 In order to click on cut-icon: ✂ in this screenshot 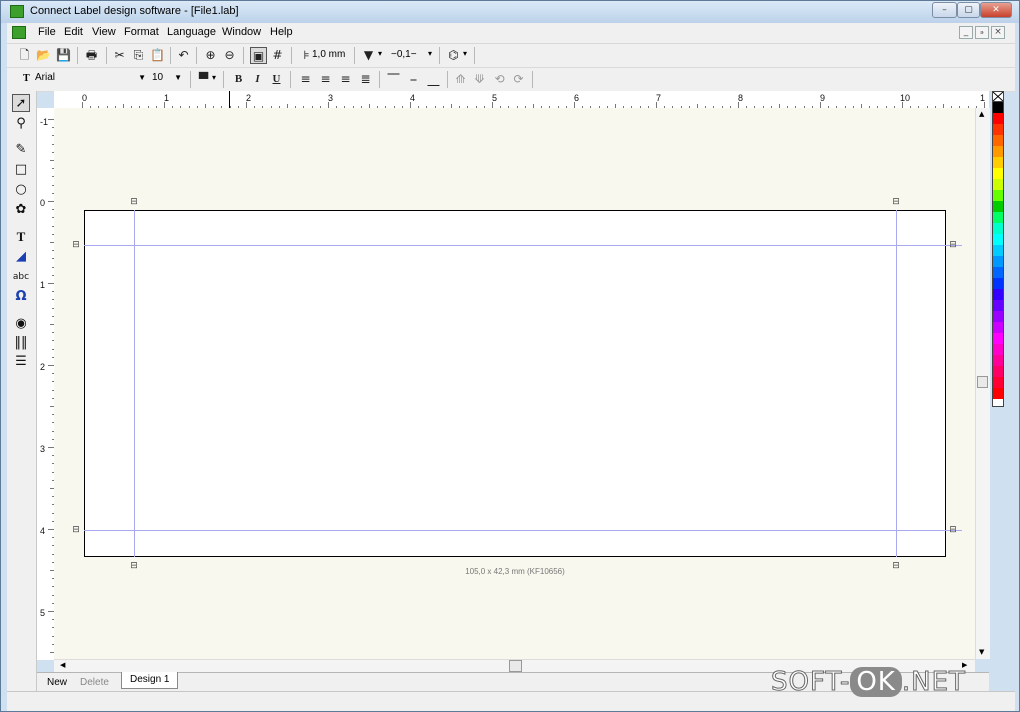, I will do `click(119, 55)`.